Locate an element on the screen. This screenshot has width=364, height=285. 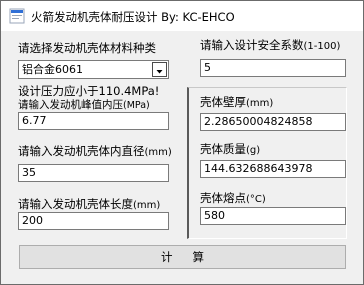
shell-mass-unit: (g) is located at coordinates (253, 150).